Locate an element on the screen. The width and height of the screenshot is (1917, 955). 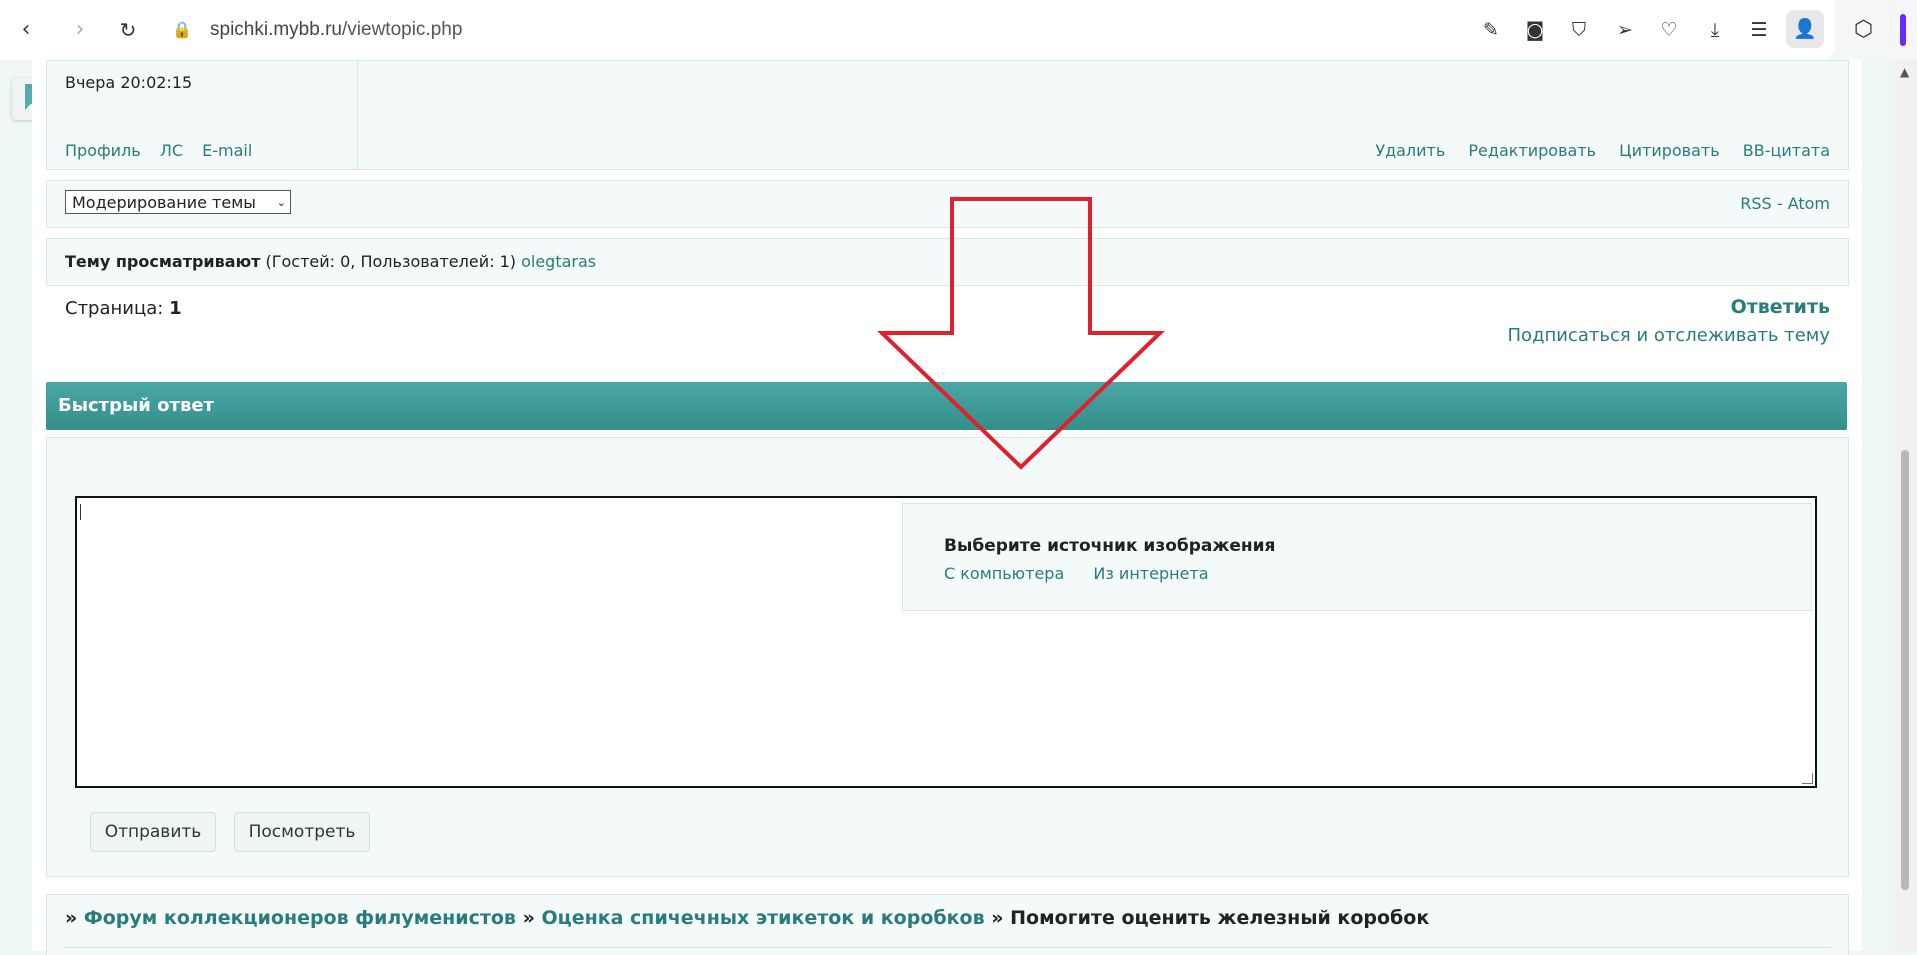
annotation-arrow is located at coordinates (1021, 333).